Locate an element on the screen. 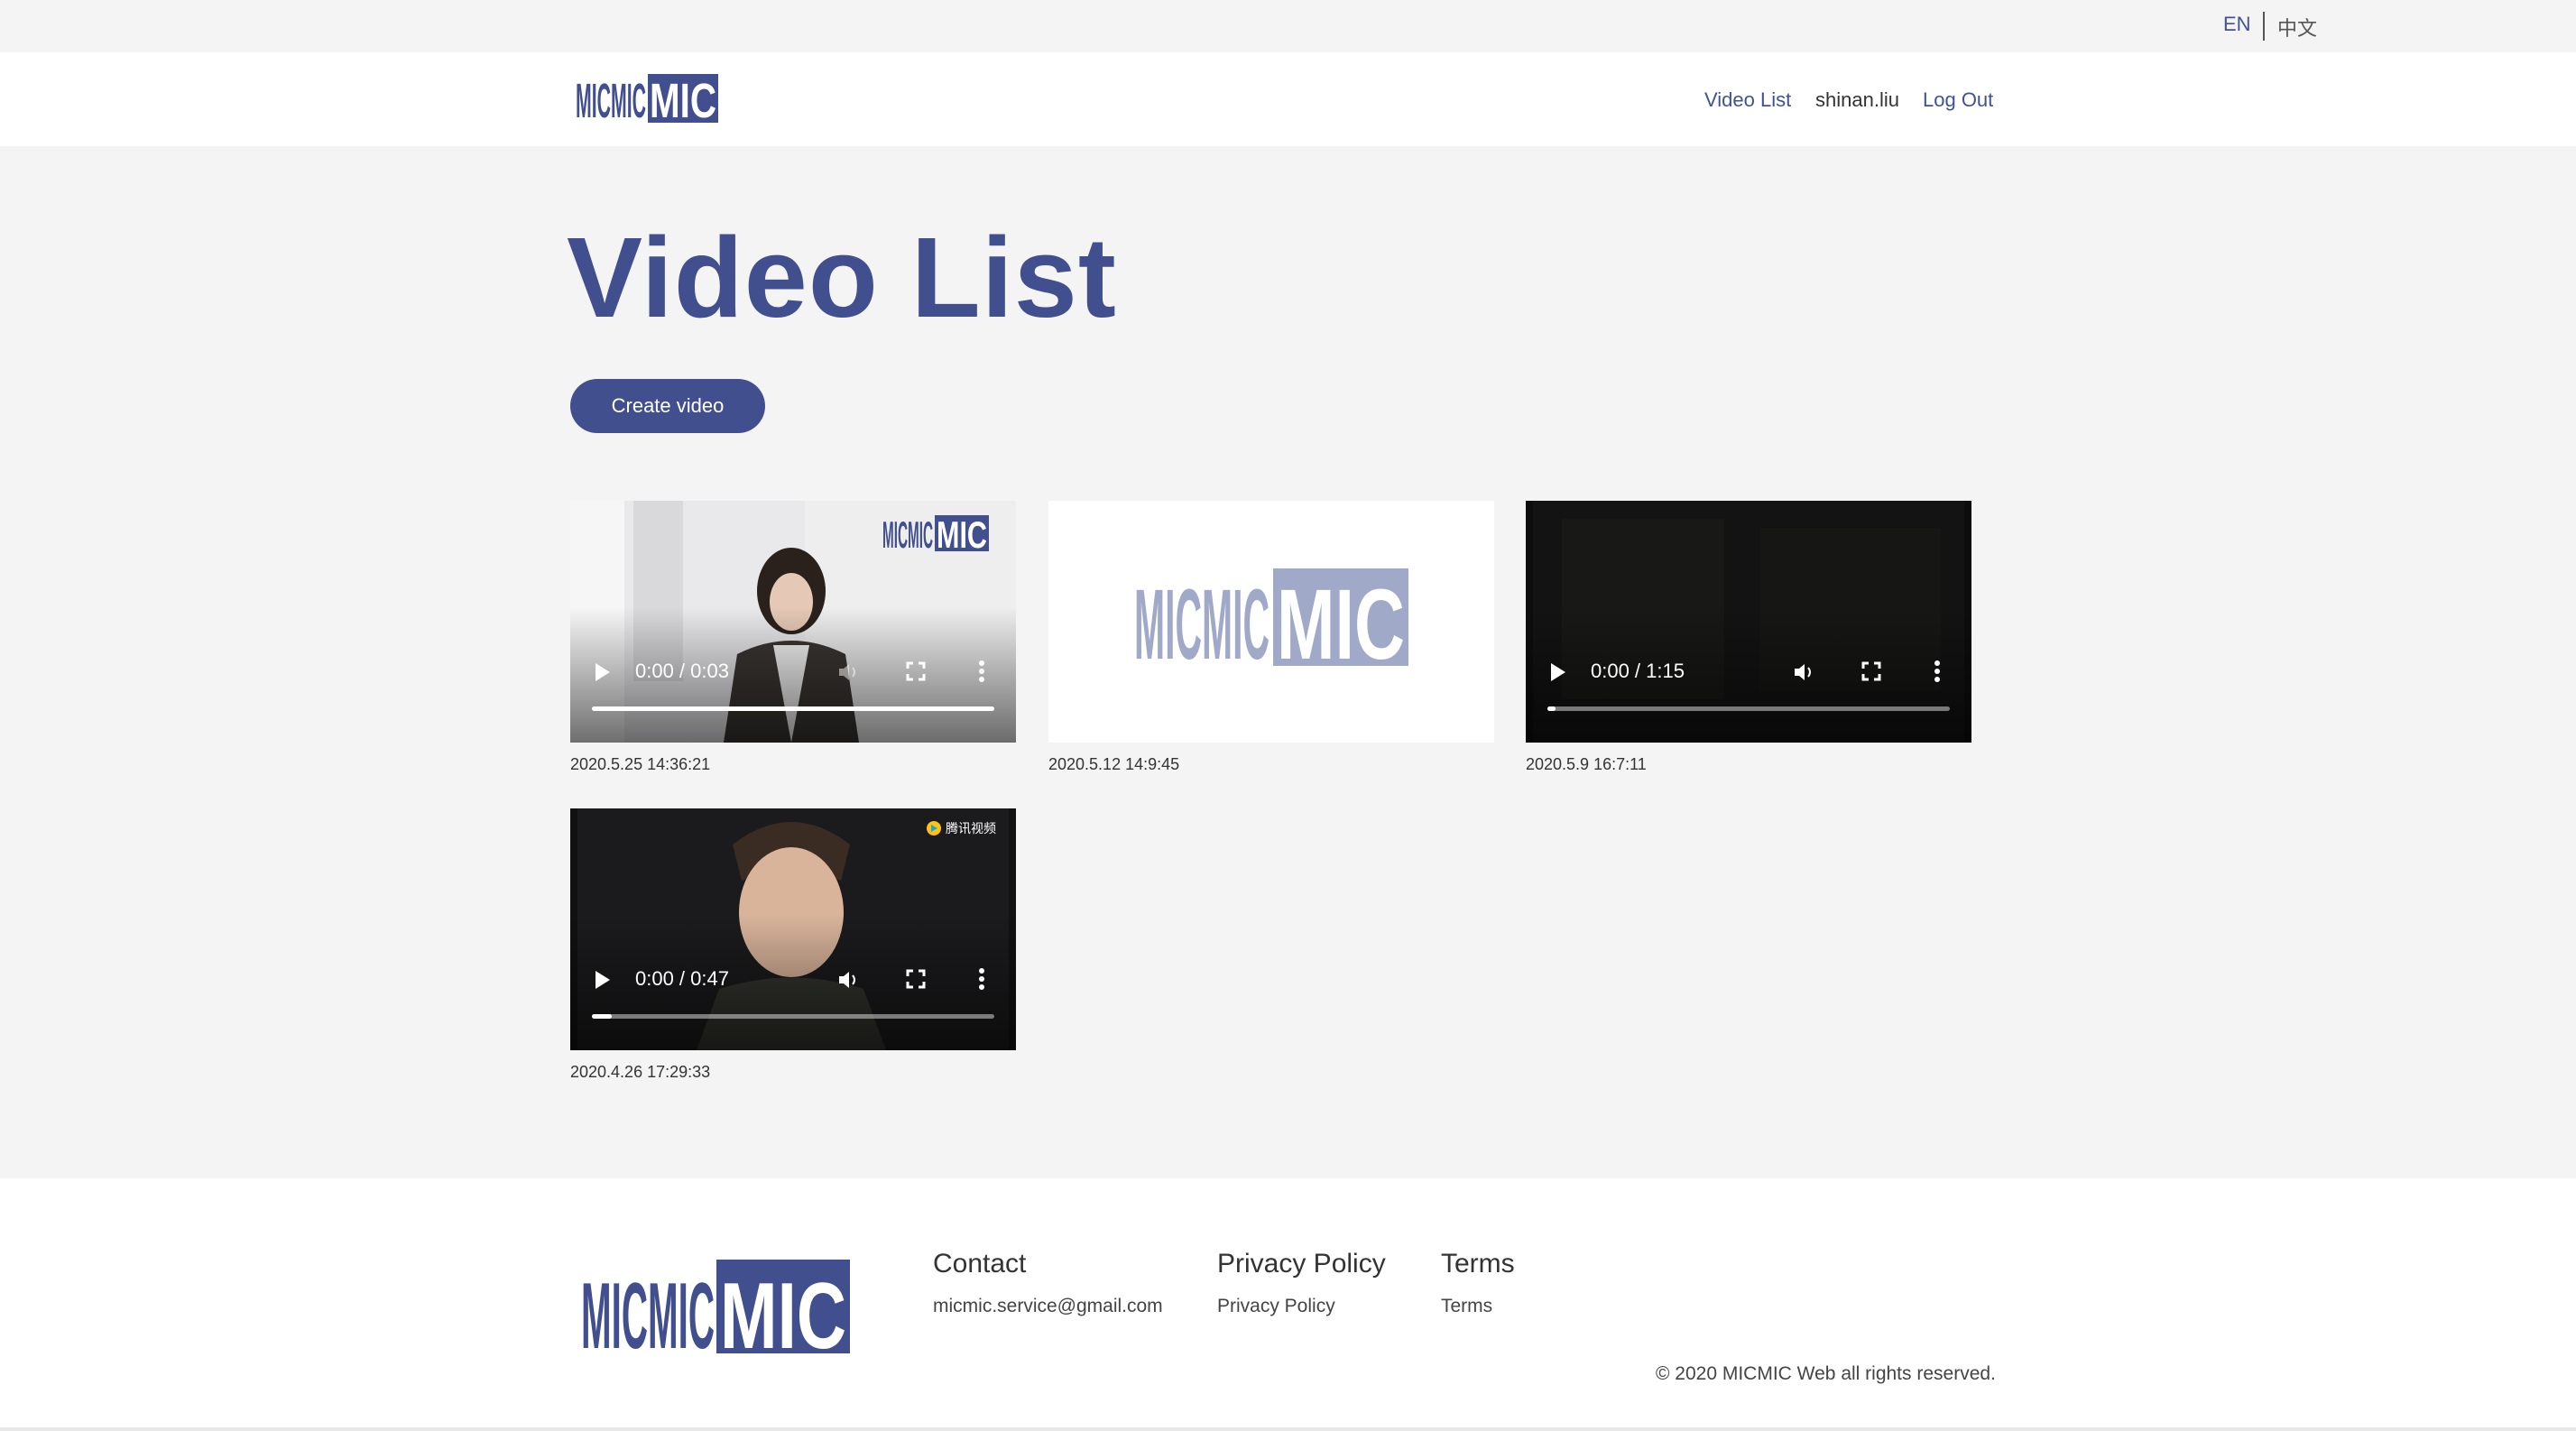 The width and height of the screenshot is (2576, 1431). footer-privacy-heading: Privacy Policy is located at coordinates (1301, 1264).